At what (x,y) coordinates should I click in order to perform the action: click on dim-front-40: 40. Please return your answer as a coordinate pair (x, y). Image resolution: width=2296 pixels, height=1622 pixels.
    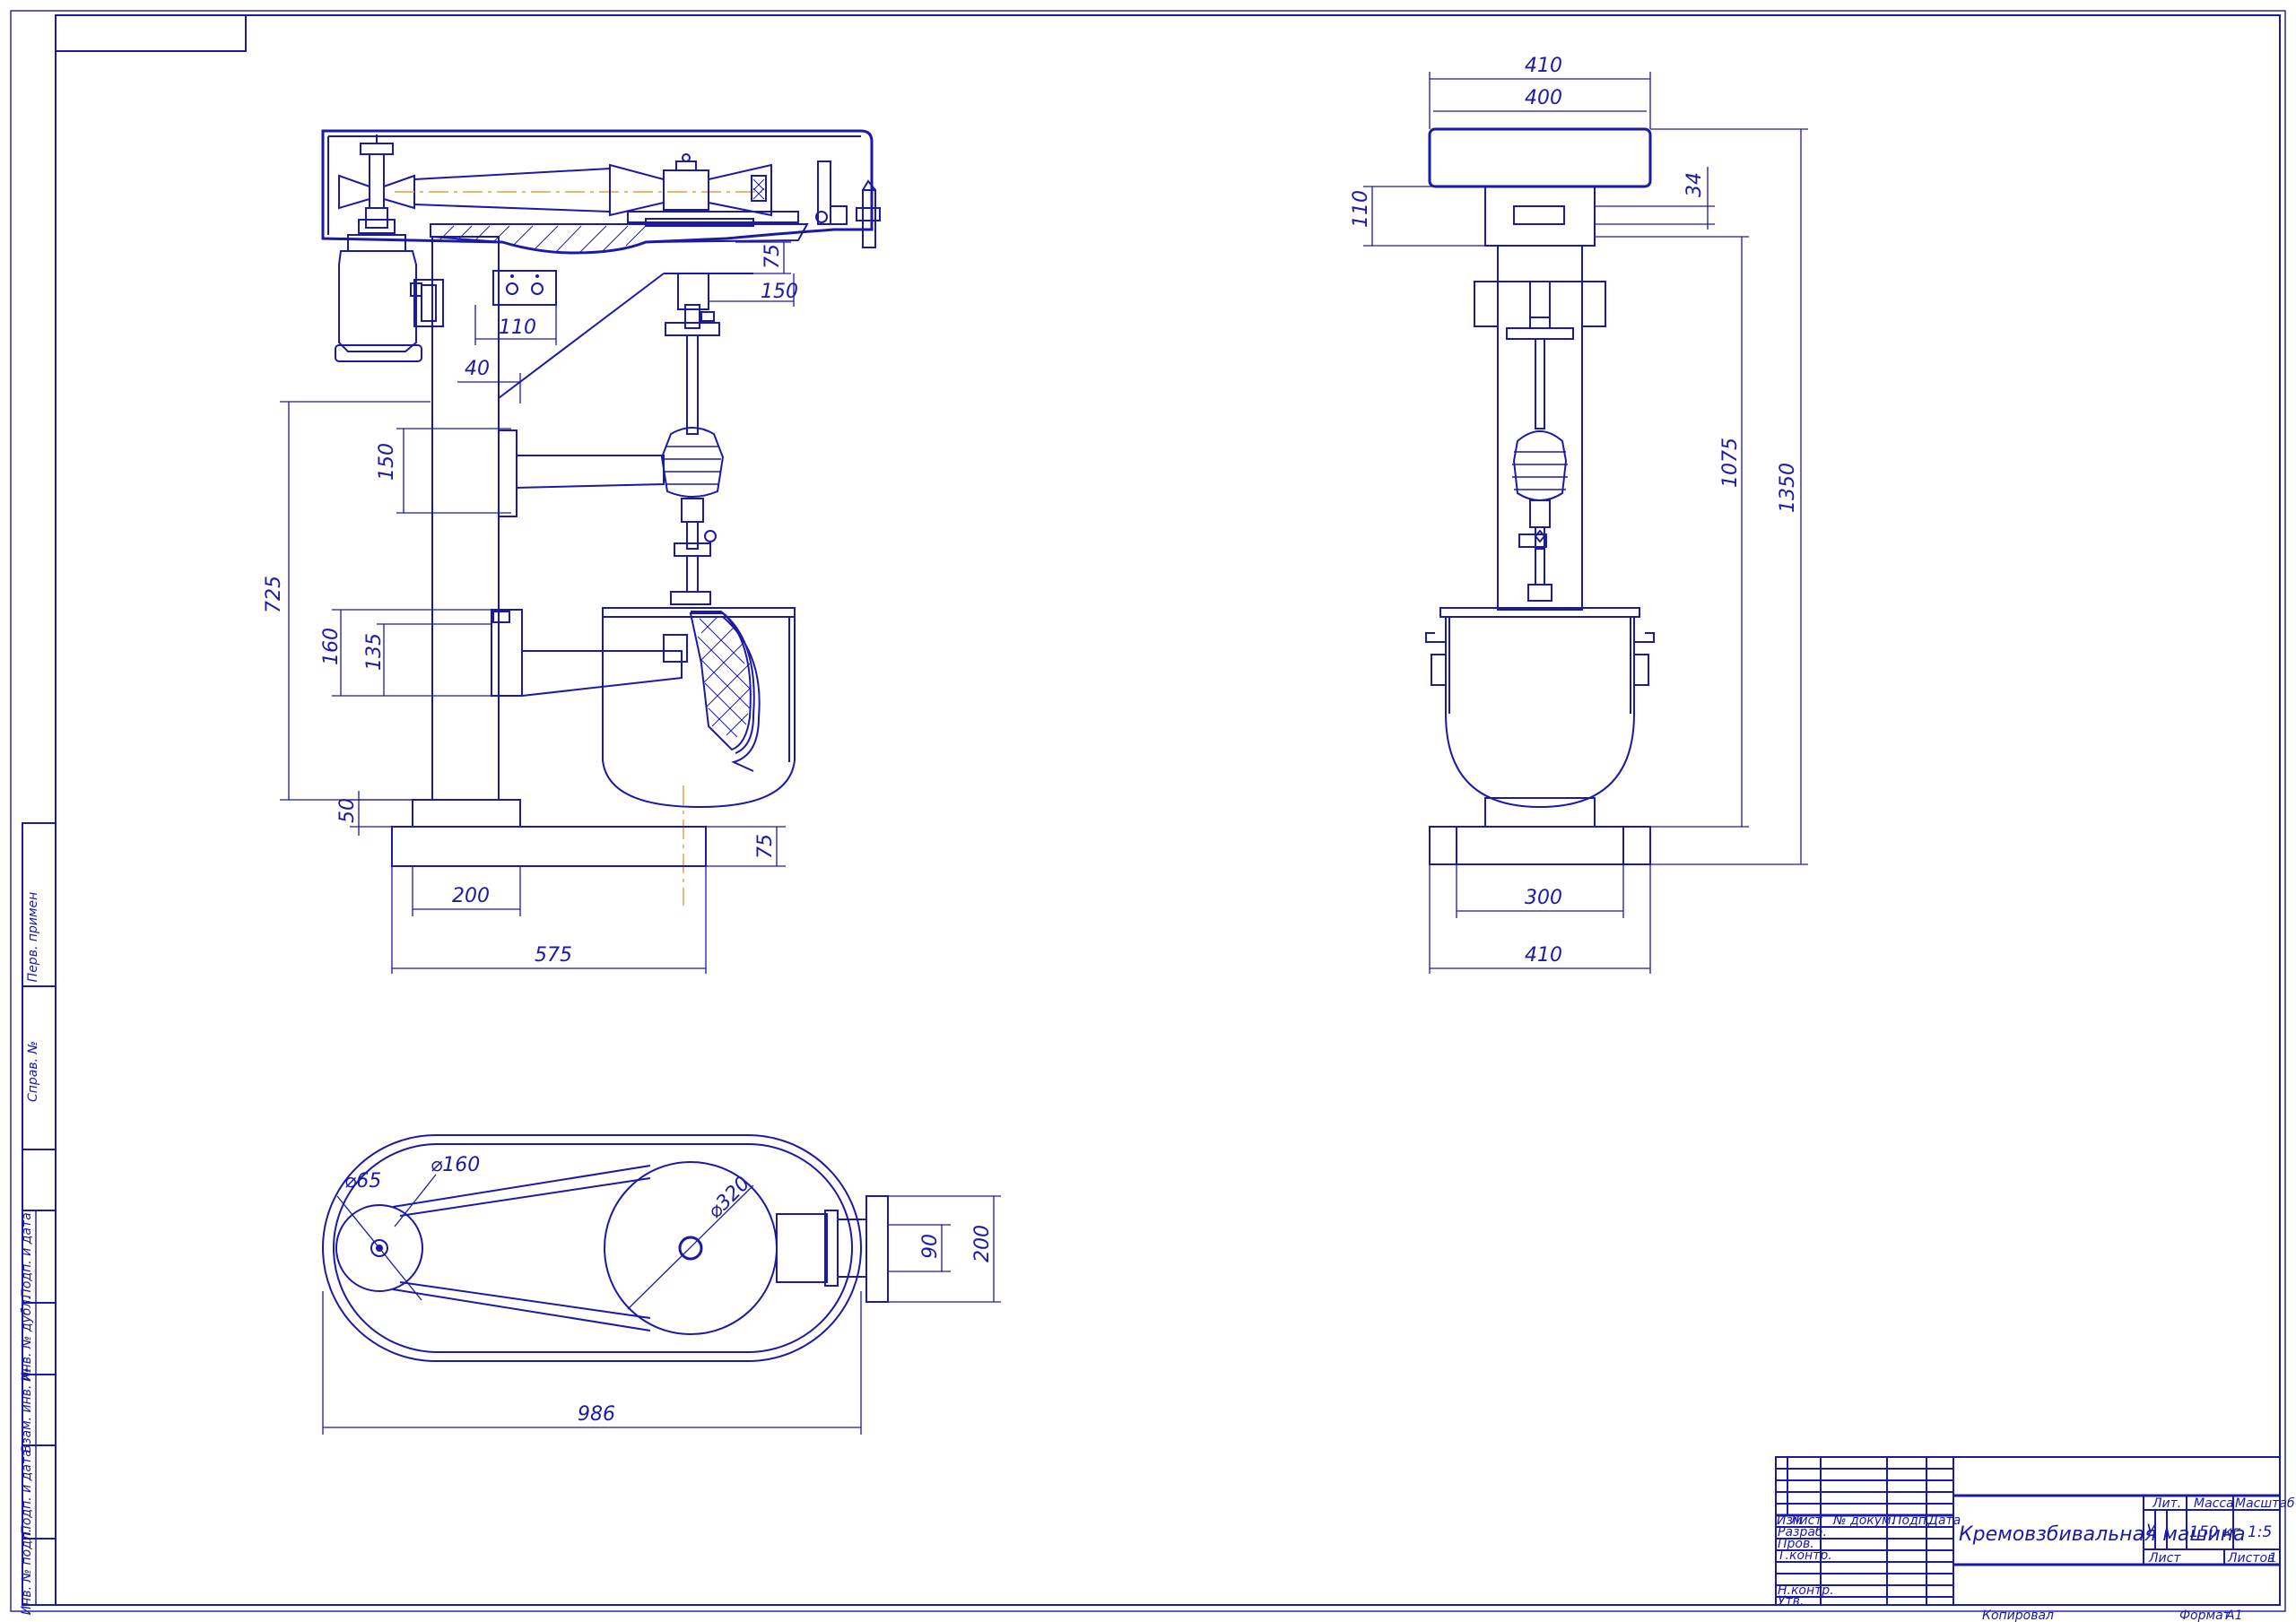
    Looking at the image, I should click on (477, 369).